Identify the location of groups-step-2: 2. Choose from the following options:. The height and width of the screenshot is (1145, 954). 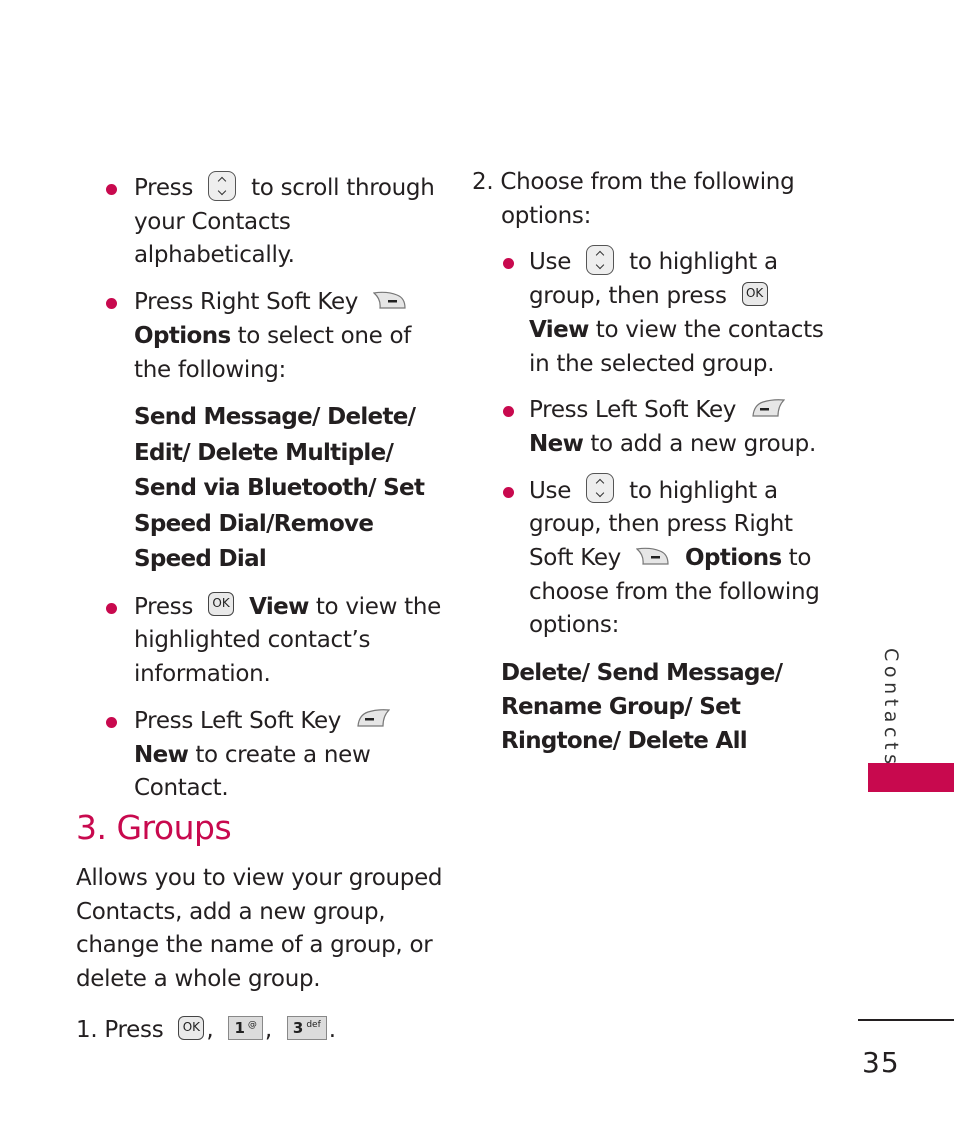
(633, 199).